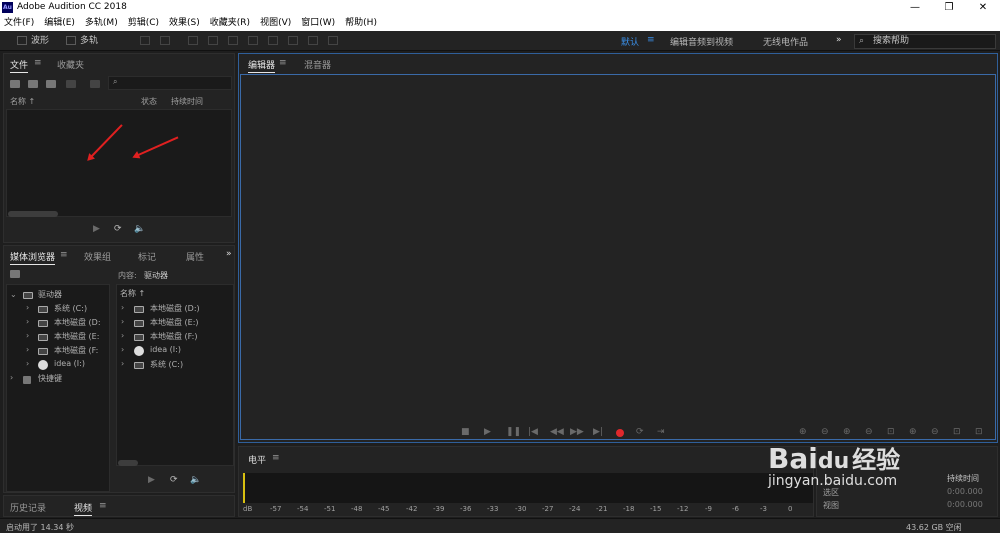 This screenshot has width=1000, height=533. I want to click on go-to-end-icon: ▶|, so click(598, 432).